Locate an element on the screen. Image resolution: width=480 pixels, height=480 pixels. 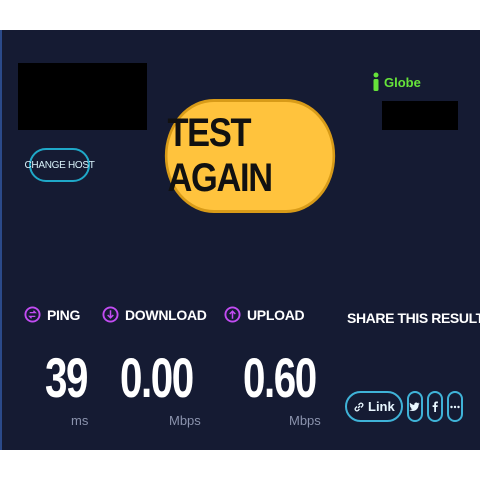
bottom-margin is located at coordinates (240, 465).